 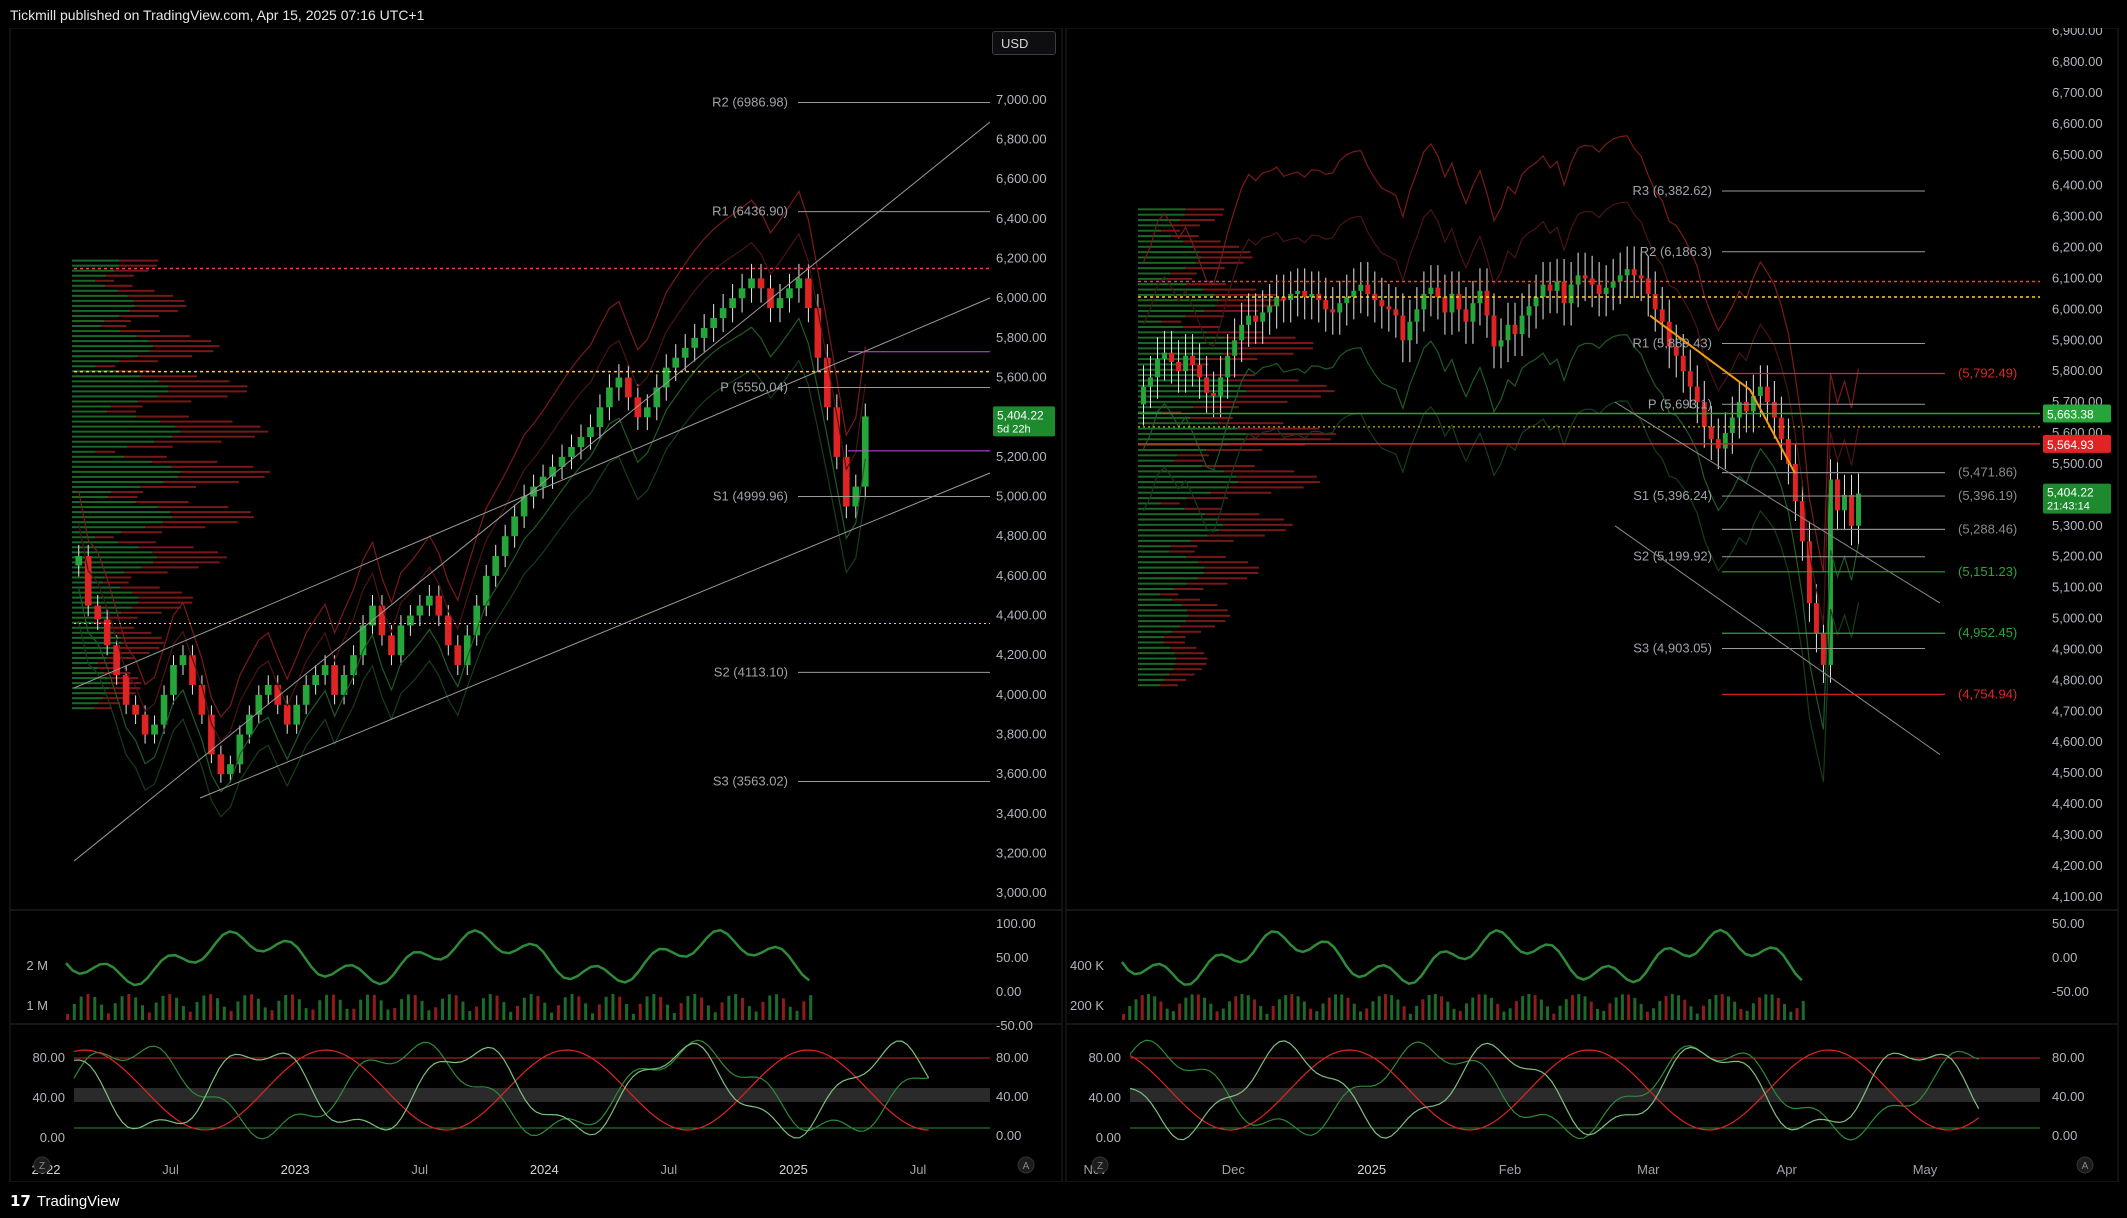 I want to click on volume-axis-label: 1 M, so click(x=37, y=1005).